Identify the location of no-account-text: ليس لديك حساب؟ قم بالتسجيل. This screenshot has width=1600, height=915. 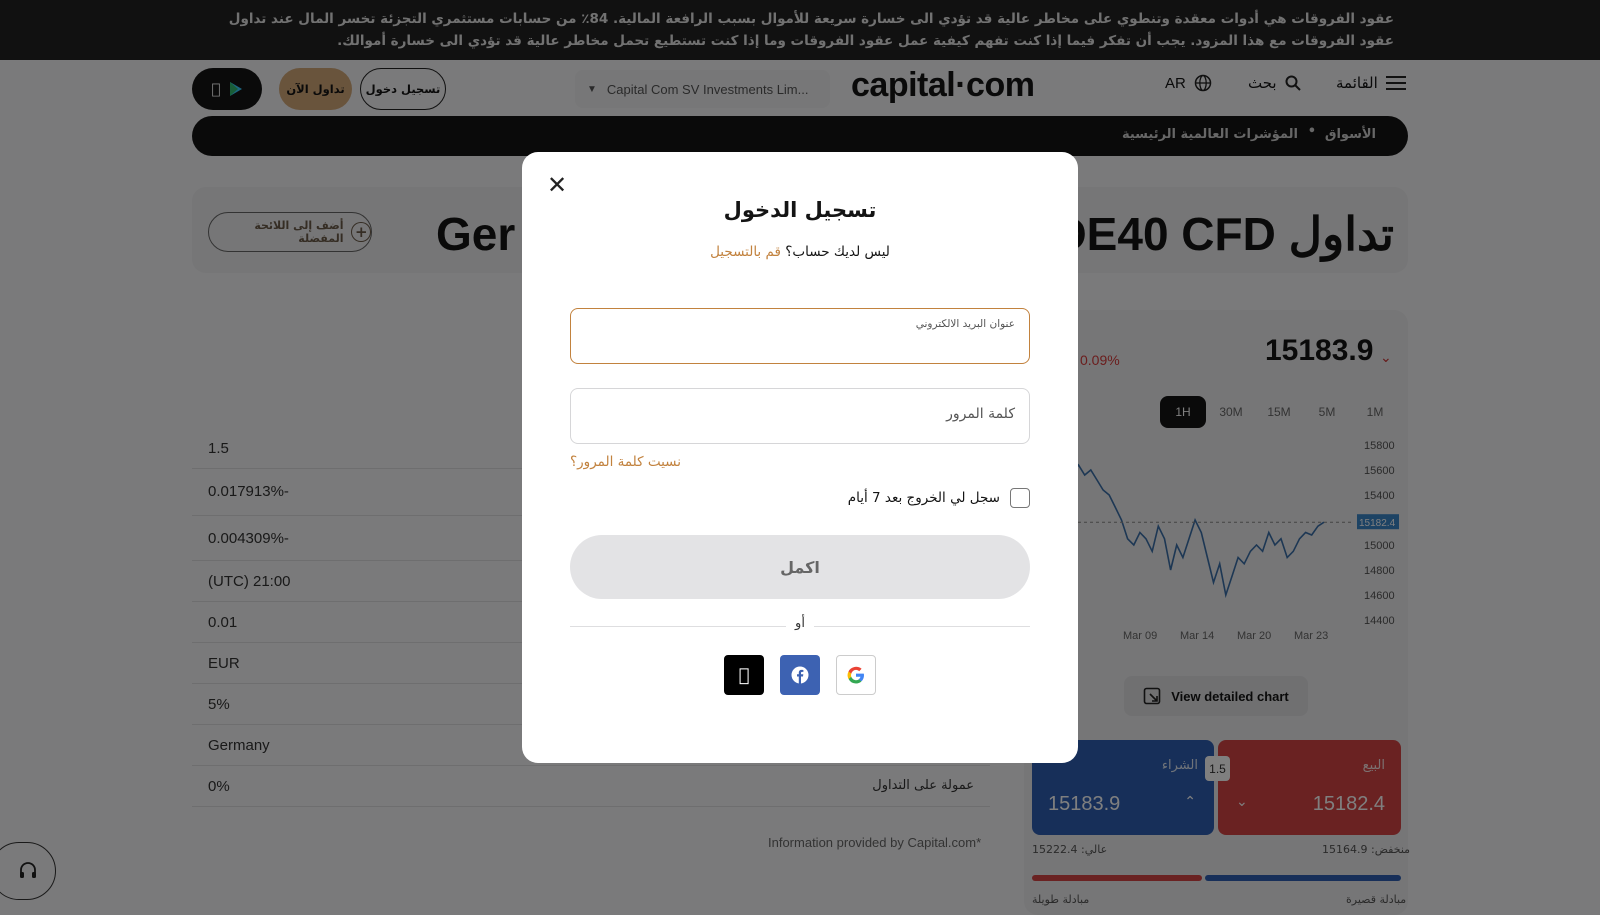
(800, 252).